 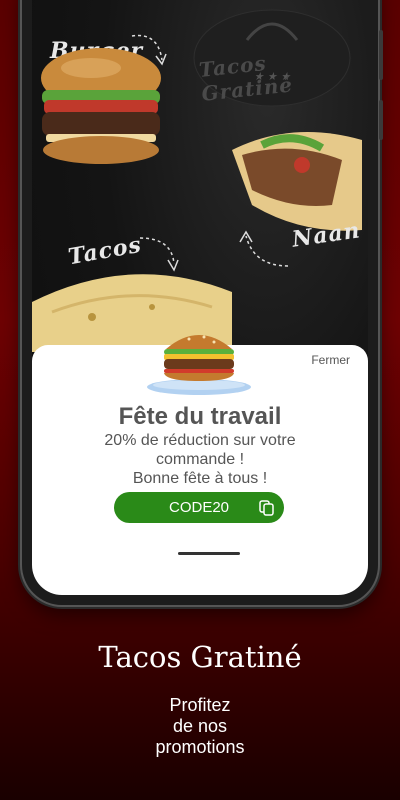 I want to click on tagline: Profitez de nos promotions, so click(x=200, y=726).